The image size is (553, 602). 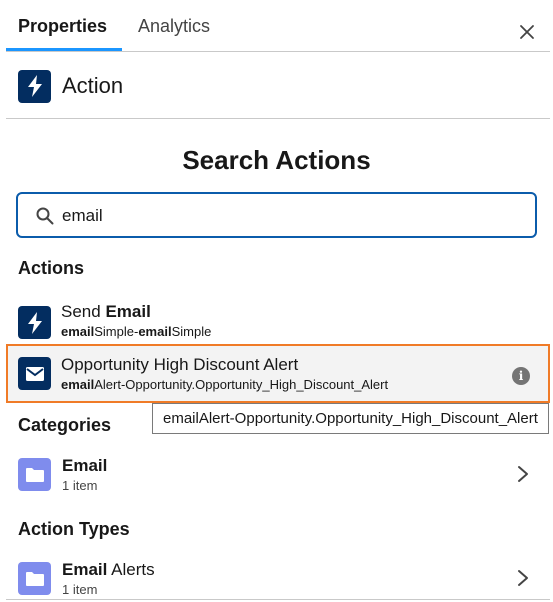 What do you see at coordinates (282, 216) in the screenshot?
I see `search-input` at bounding box center [282, 216].